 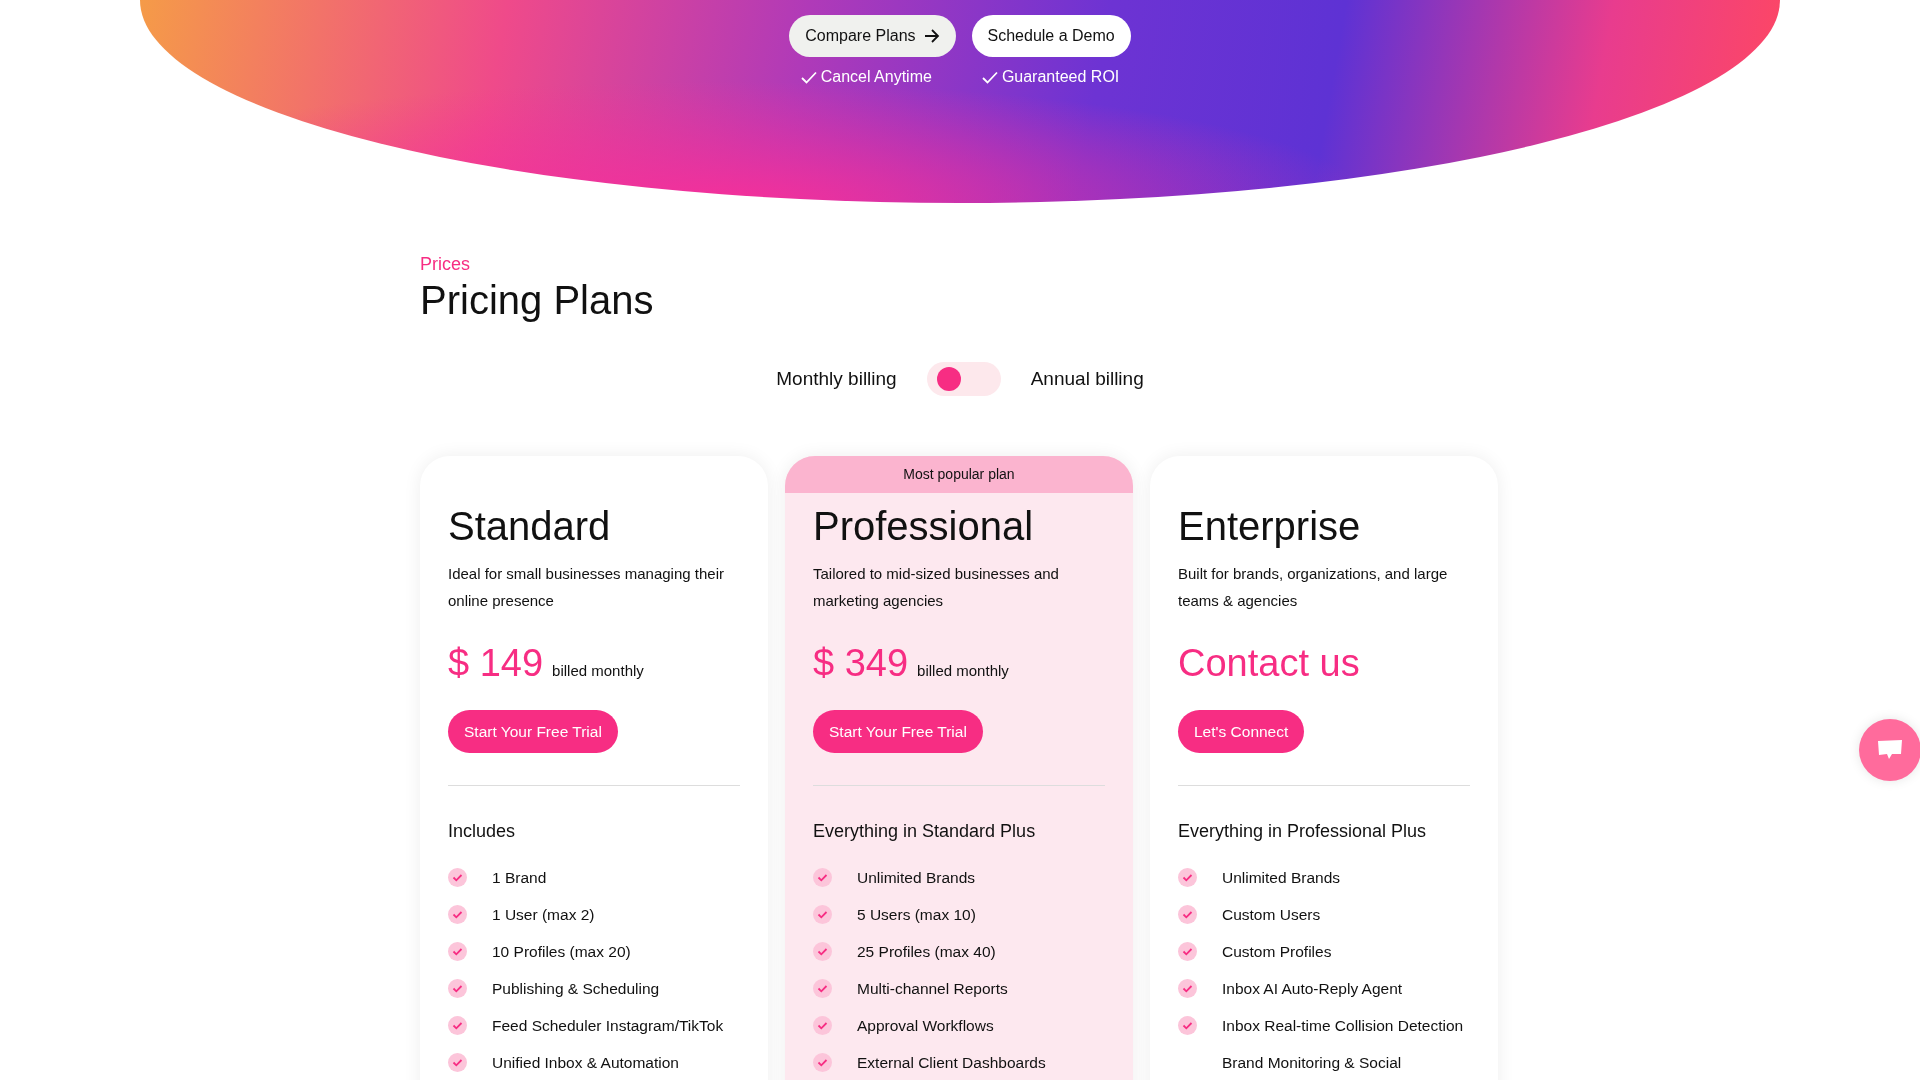 What do you see at coordinates (876, 77) in the screenshot?
I see `guarantee-text: Cancel Anytime` at bounding box center [876, 77].